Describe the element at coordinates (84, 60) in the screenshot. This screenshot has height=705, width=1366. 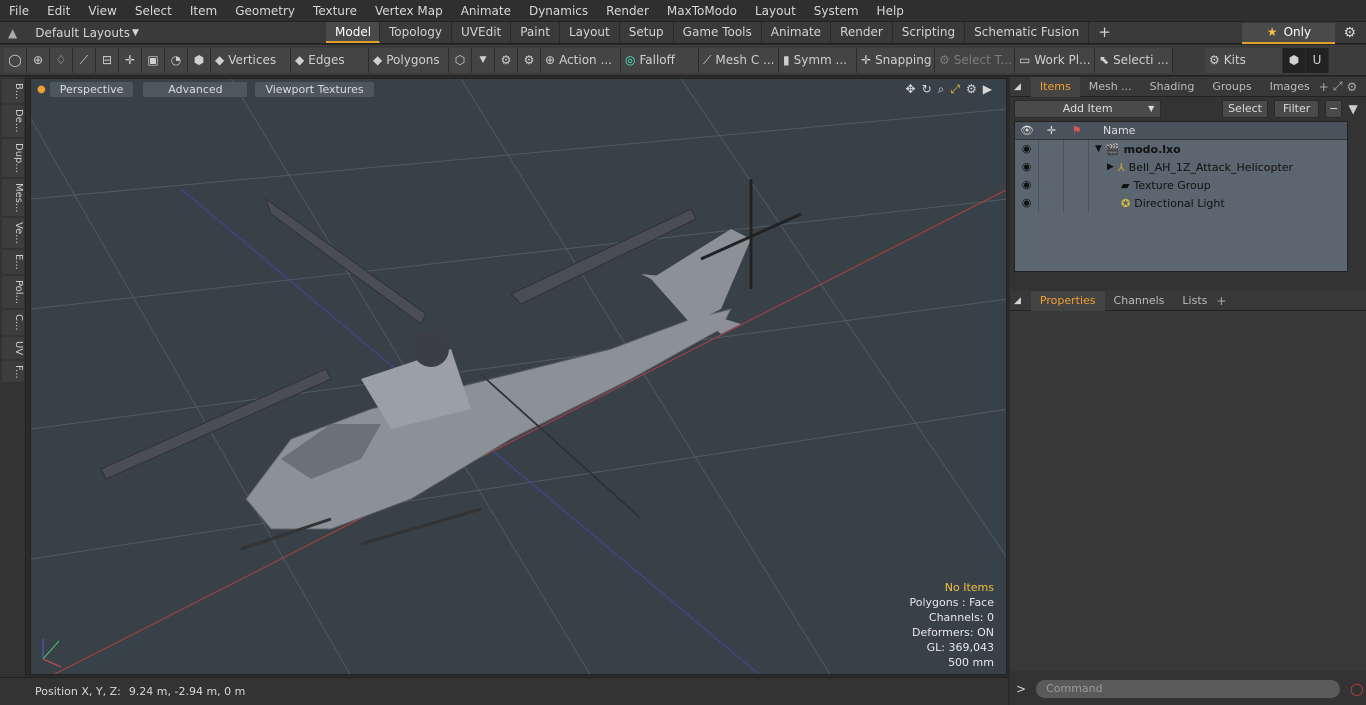
I see `brush-icon: ⟋` at that location.